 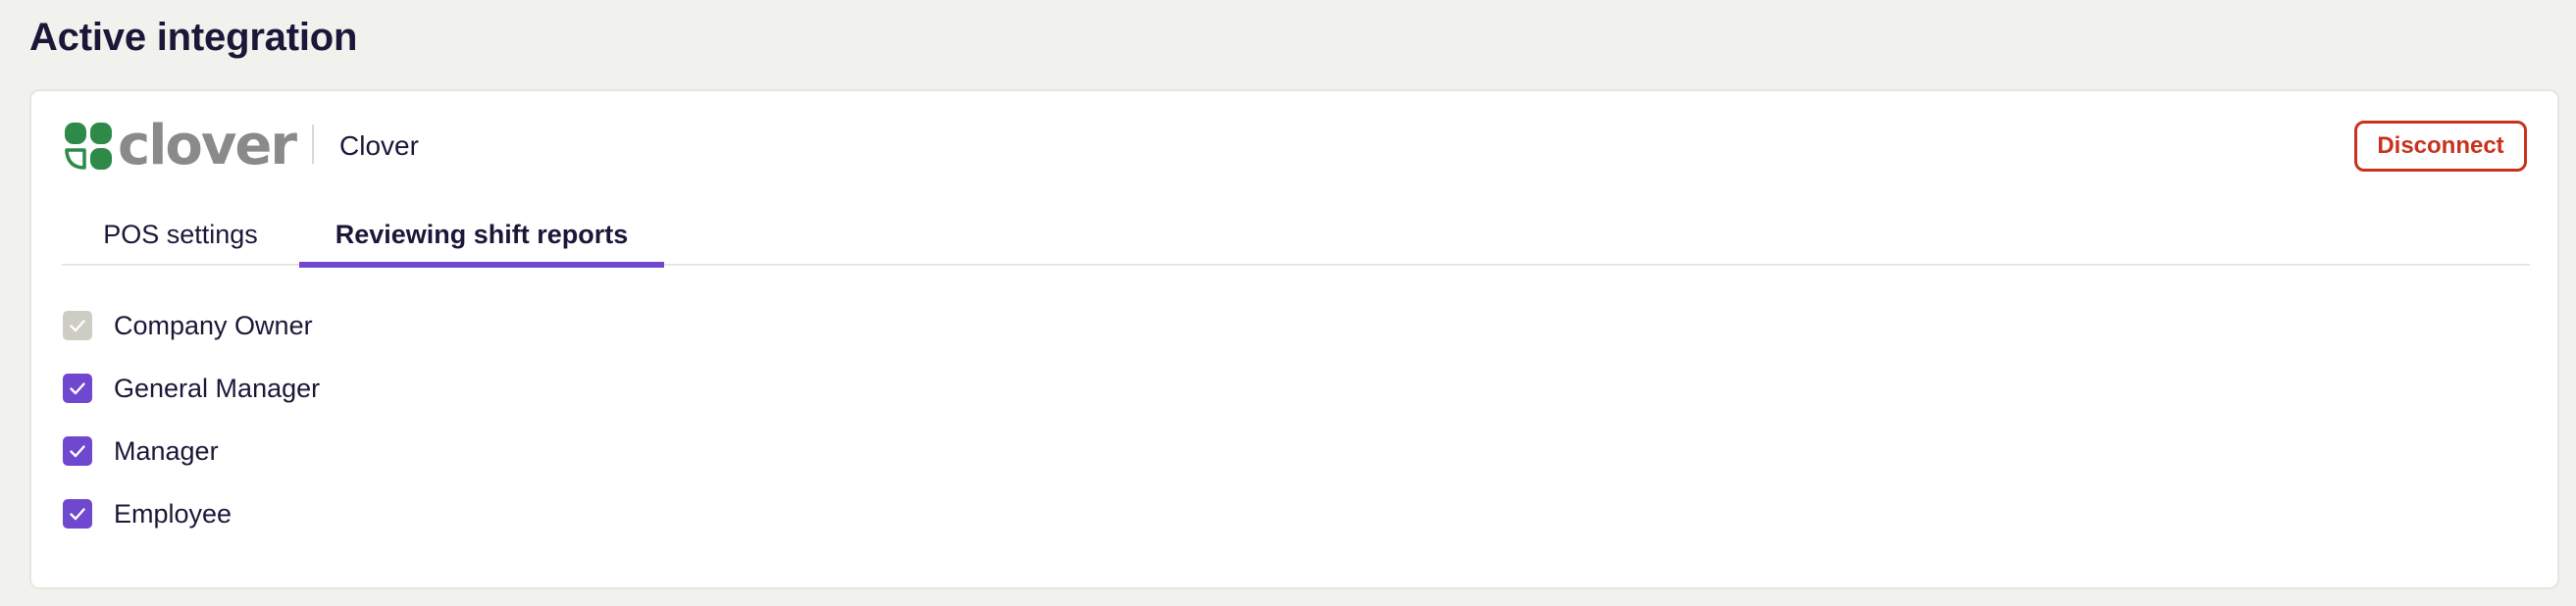 I want to click on role-label: Company Owner, so click(x=213, y=325).